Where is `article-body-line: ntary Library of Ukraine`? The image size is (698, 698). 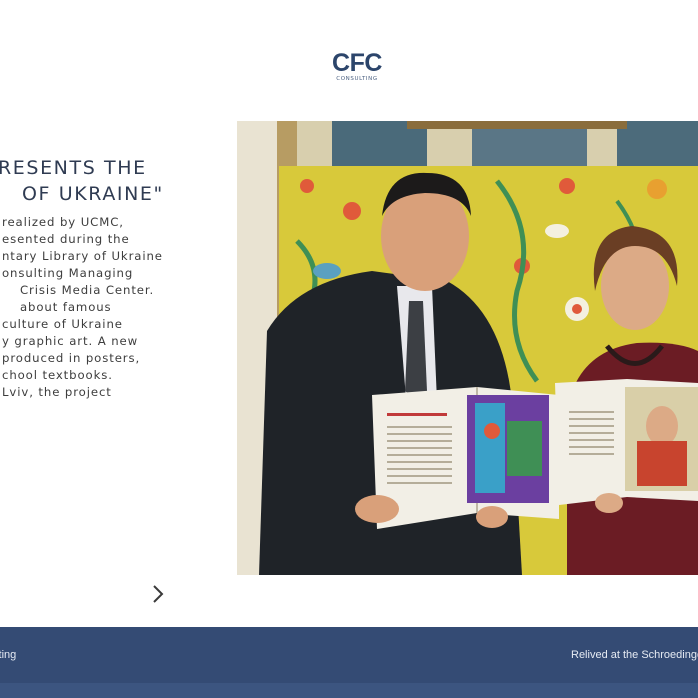
article-body-line: ntary Library of Ukraine is located at coordinates (82, 256).